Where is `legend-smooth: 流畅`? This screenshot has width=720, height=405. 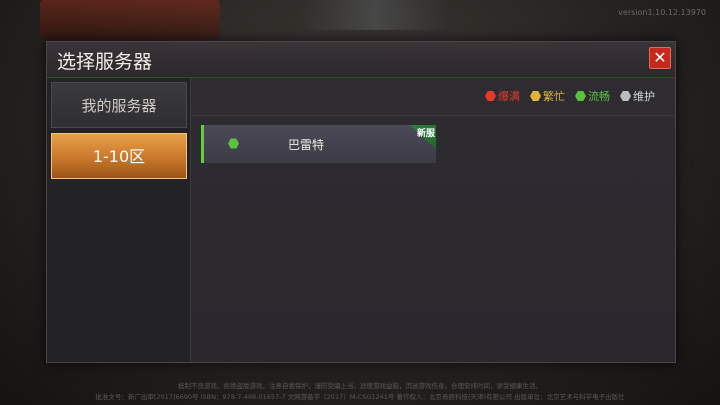 legend-smooth: 流畅 is located at coordinates (592, 96).